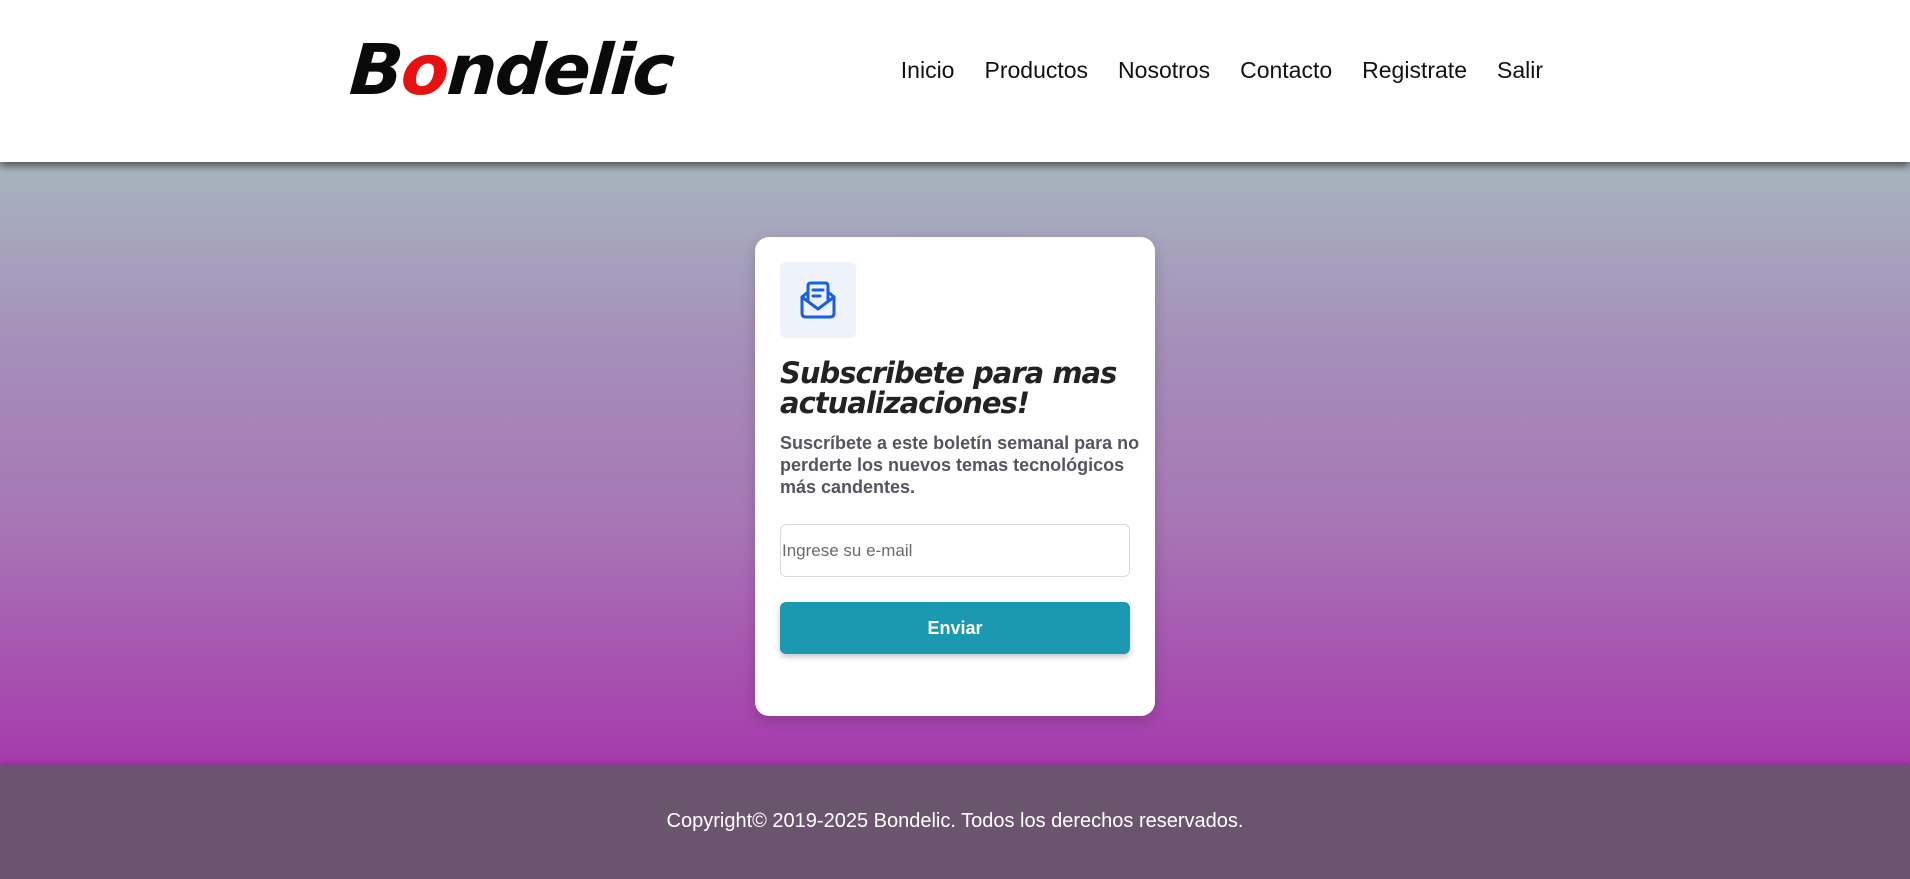 The width and height of the screenshot is (1910, 879). I want to click on nav-nosotros: Nosotros, so click(1164, 70).